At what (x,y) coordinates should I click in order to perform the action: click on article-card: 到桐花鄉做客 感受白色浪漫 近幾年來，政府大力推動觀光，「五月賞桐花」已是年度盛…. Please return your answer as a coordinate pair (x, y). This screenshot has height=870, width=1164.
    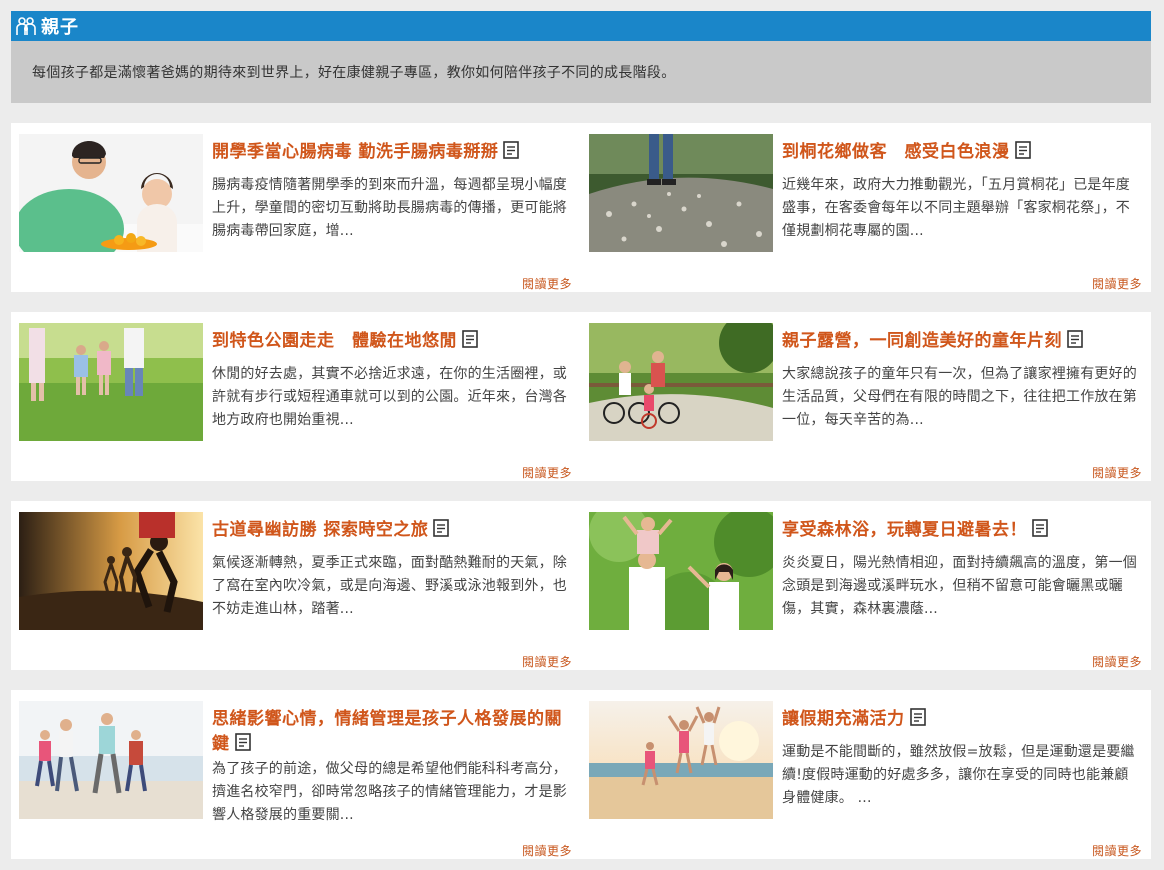
    Looking at the image, I should click on (866, 207).